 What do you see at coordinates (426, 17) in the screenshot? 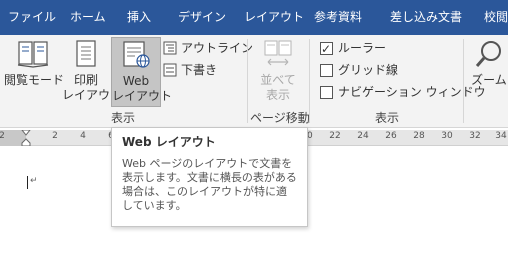
I see `tab-mailings: 差し込み文書` at bounding box center [426, 17].